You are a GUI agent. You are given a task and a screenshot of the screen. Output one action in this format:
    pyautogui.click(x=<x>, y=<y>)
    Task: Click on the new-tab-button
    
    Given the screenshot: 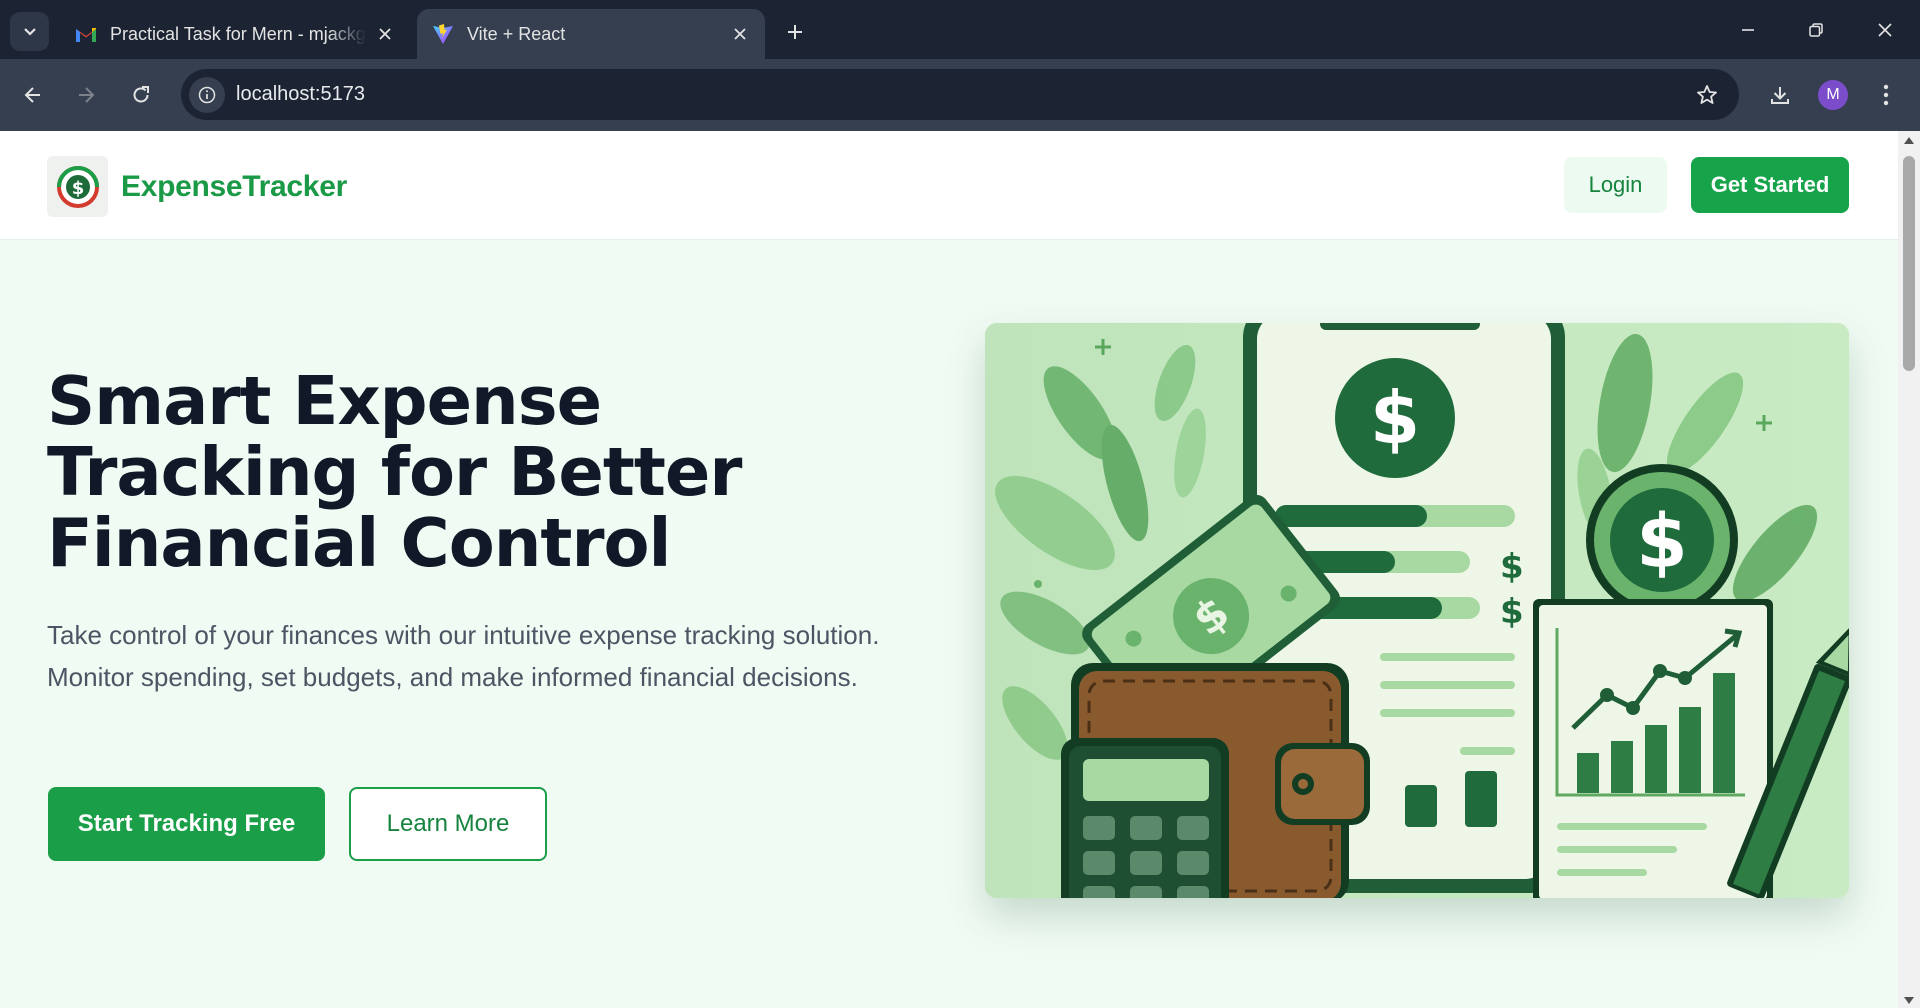 What is the action you would take?
    pyautogui.click(x=795, y=32)
    